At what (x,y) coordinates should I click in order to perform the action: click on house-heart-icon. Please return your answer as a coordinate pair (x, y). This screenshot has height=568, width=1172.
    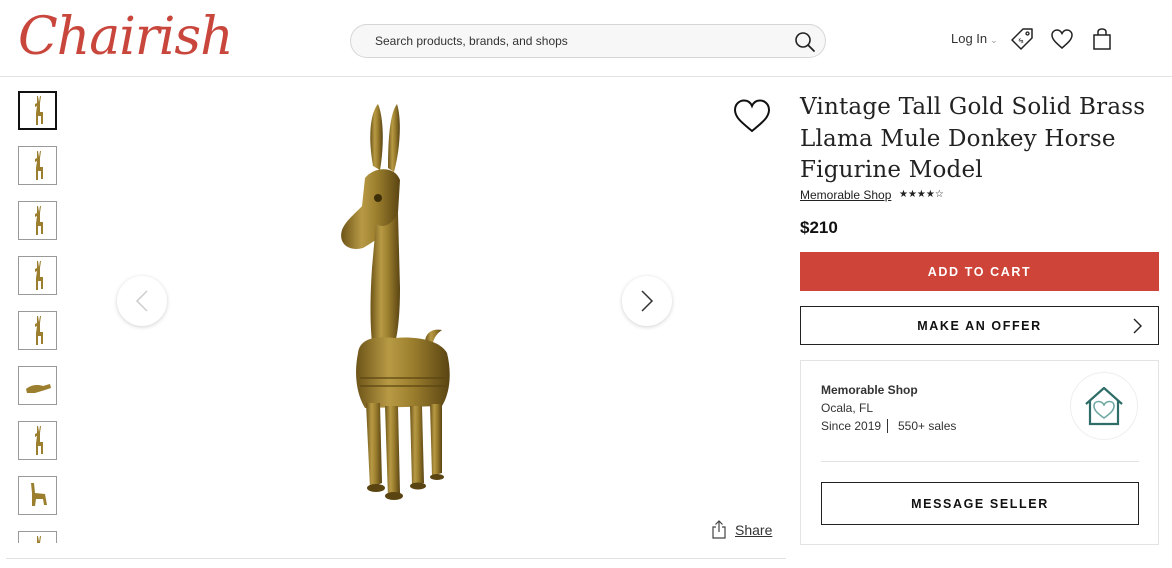
    Looking at the image, I should click on (1104, 406).